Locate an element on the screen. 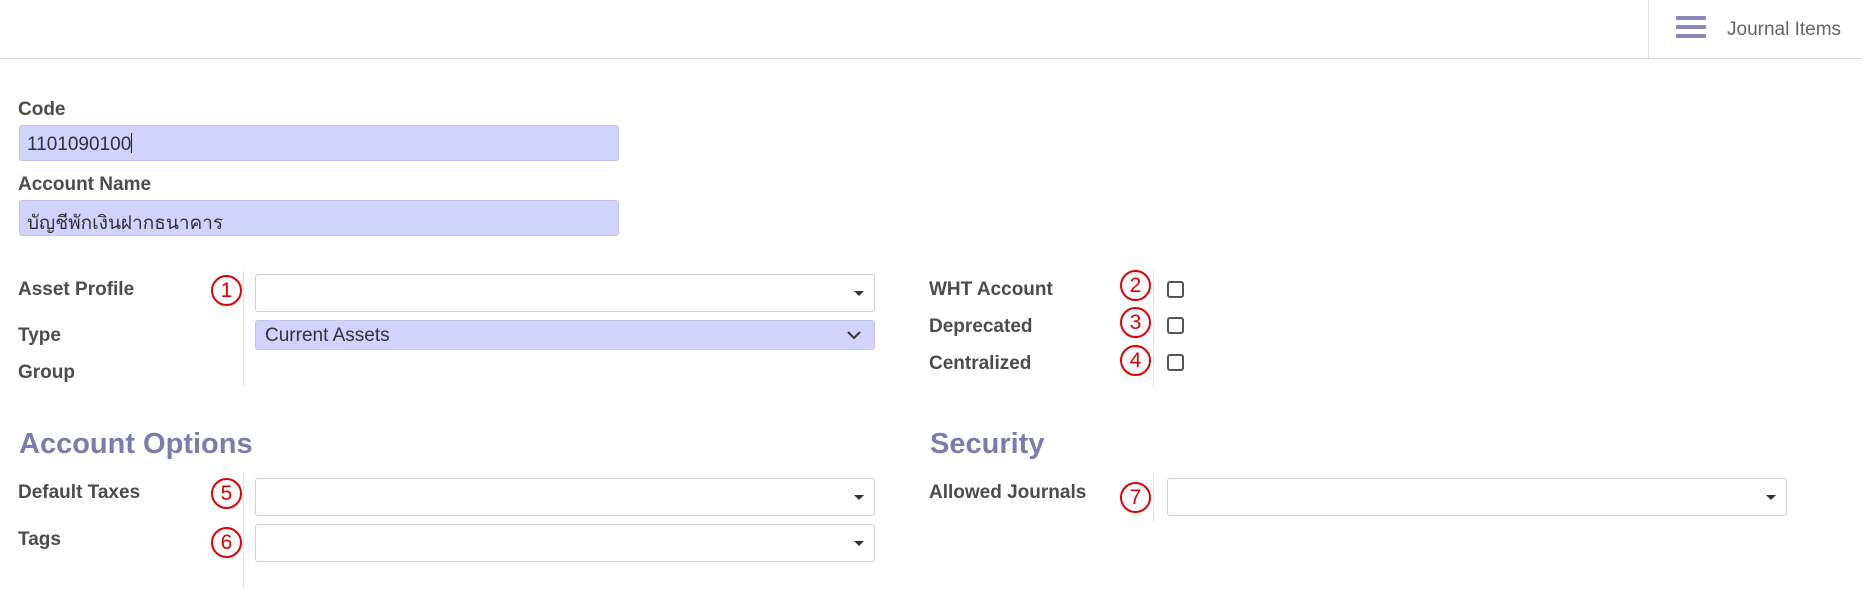 The image size is (1862, 589). type-select: Current Assets is located at coordinates (565, 335).